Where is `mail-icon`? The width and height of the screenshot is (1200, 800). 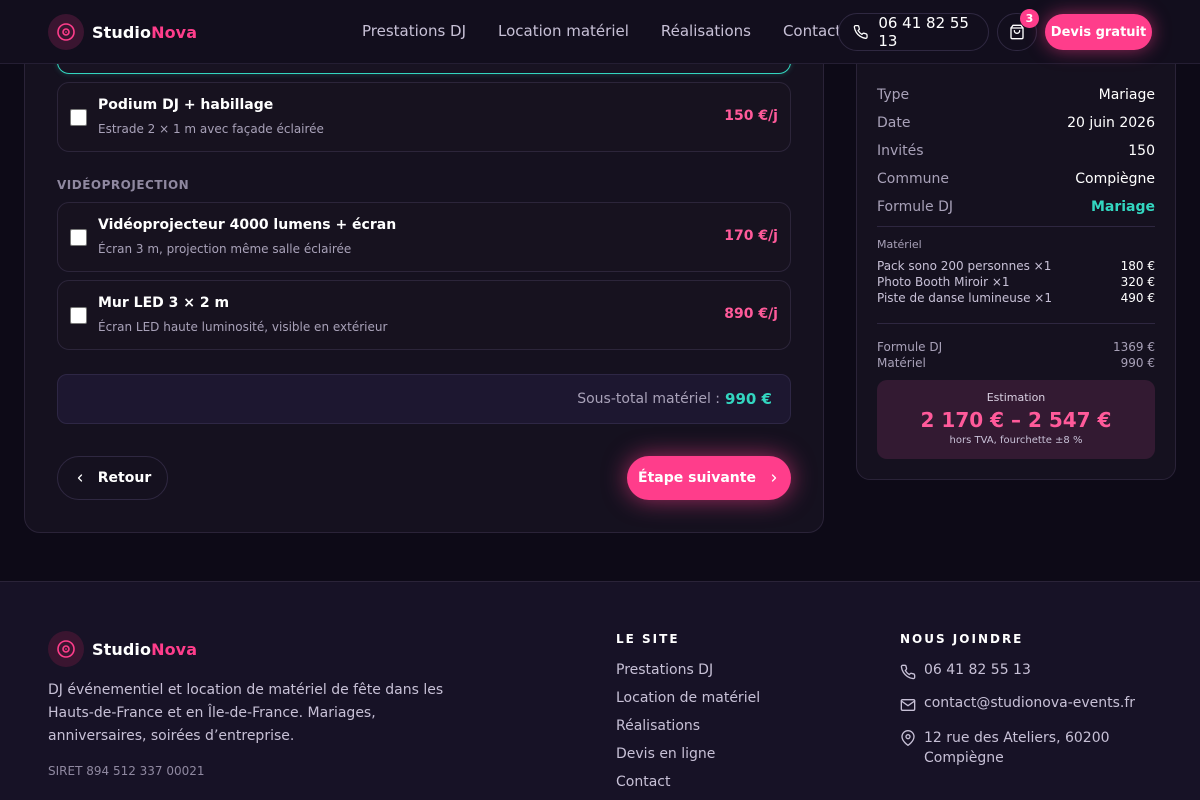 mail-icon is located at coordinates (908, 705).